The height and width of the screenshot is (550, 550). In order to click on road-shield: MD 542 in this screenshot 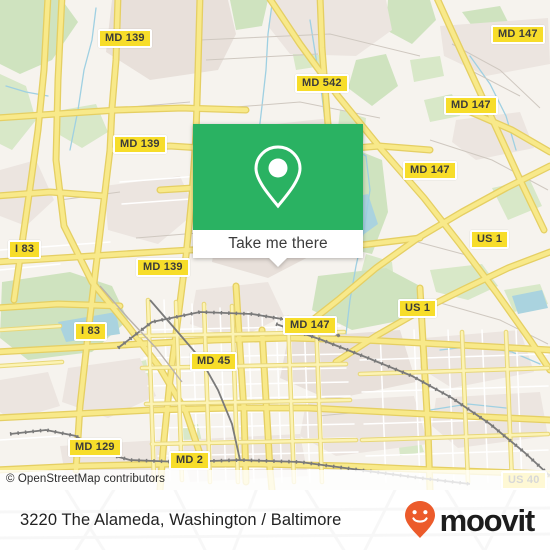, I will do `click(322, 83)`.